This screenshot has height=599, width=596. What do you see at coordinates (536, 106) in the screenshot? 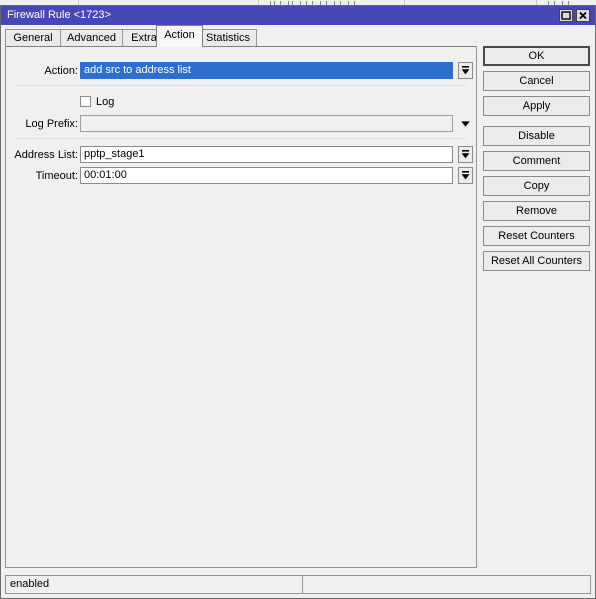
I see `apply-button: Apply` at bounding box center [536, 106].